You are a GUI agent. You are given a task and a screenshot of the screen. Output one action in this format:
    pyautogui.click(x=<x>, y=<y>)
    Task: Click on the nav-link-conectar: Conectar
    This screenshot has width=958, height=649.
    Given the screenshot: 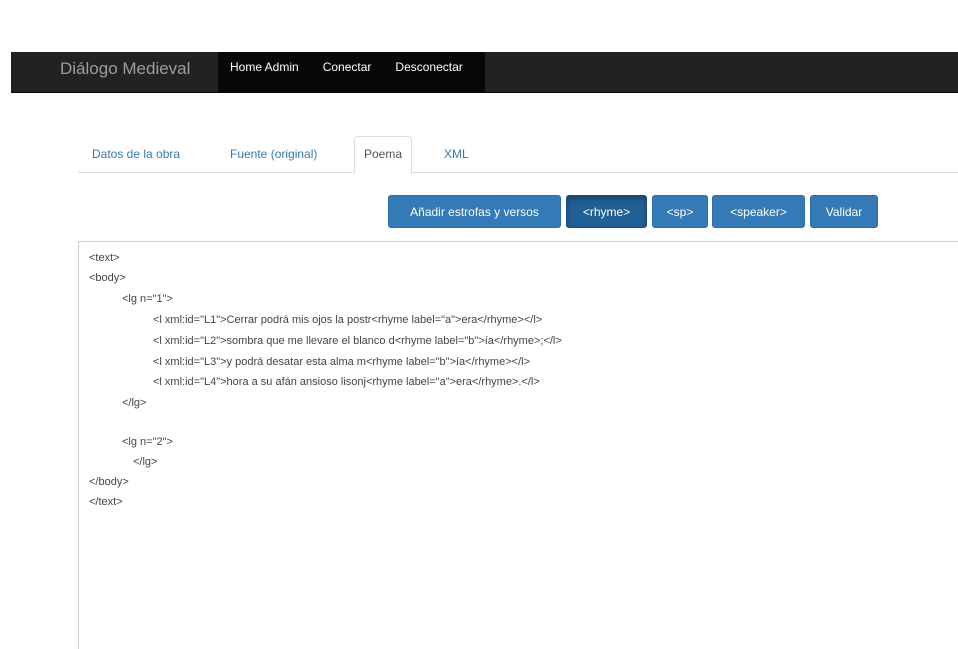 What is the action you would take?
    pyautogui.click(x=347, y=67)
    